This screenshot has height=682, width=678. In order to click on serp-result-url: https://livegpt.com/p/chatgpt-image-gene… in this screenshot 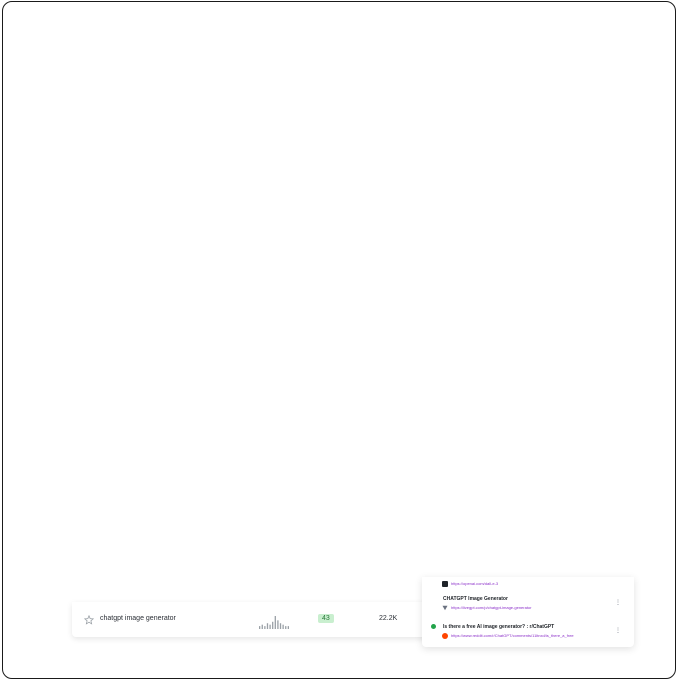, I will do `click(491, 607)`.